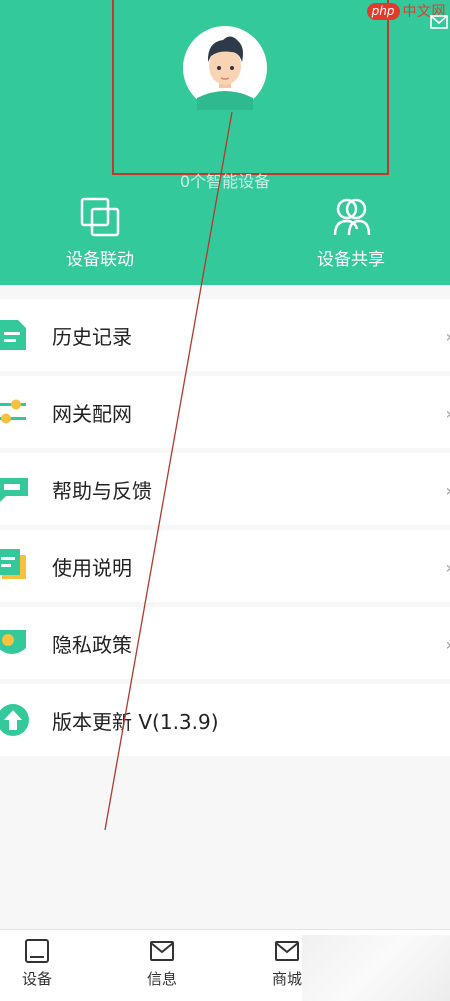  What do you see at coordinates (92, 413) in the screenshot?
I see `menu-item-label: 网关配网` at bounding box center [92, 413].